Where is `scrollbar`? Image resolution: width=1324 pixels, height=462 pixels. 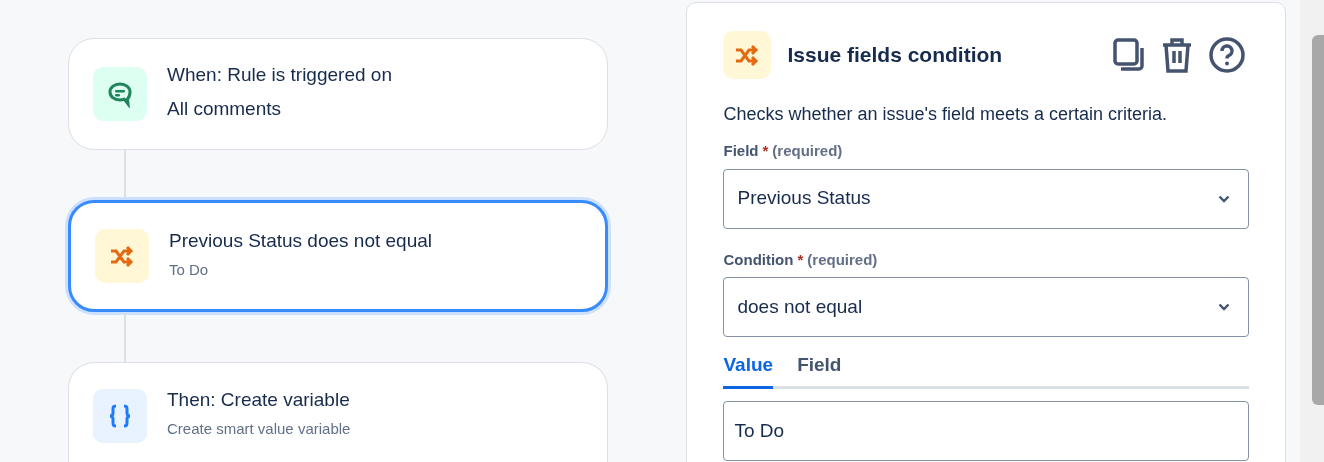
scrollbar is located at coordinates (1312, 231).